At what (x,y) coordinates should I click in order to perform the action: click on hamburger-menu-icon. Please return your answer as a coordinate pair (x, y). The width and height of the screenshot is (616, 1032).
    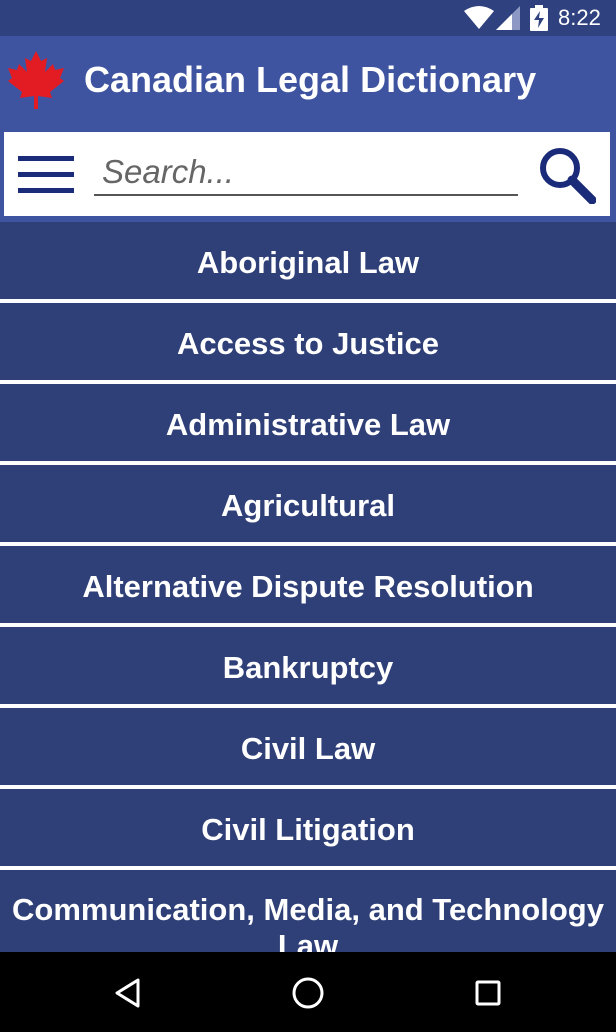
    Looking at the image, I should click on (46, 175).